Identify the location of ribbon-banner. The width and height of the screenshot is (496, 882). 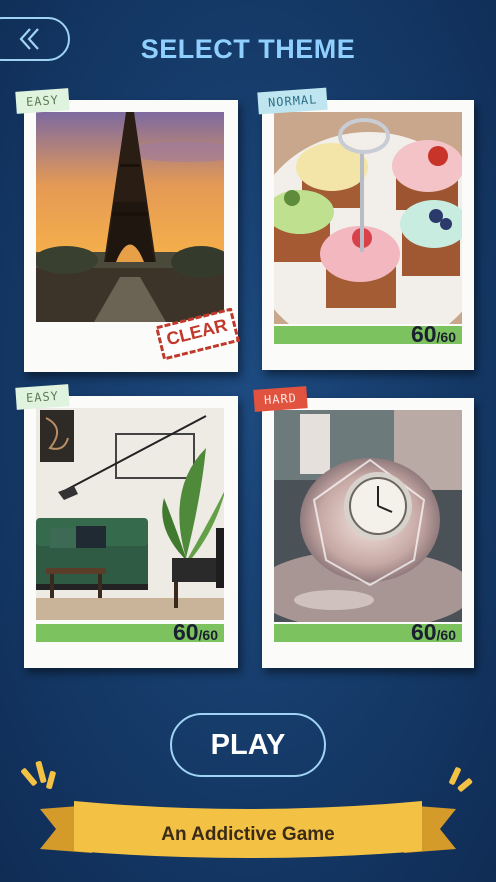
(247, 809).